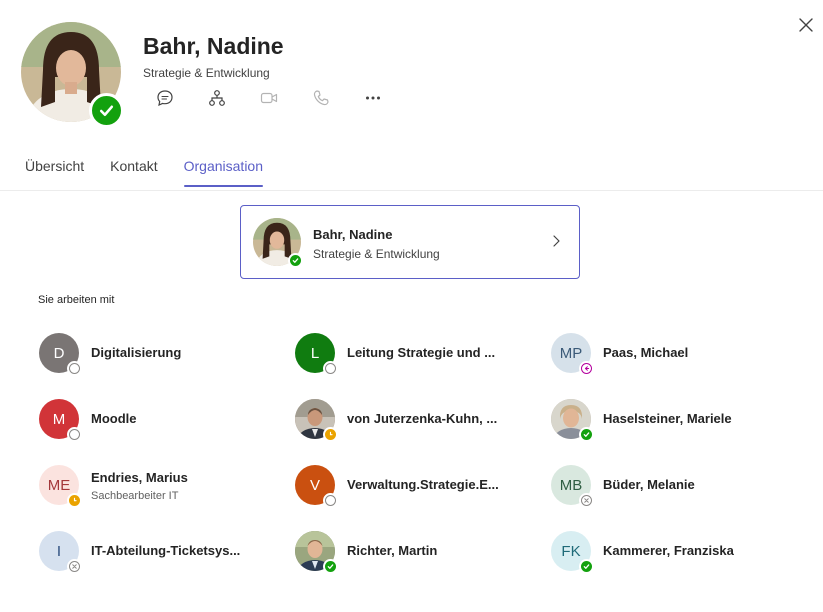 The width and height of the screenshot is (823, 612). What do you see at coordinates (649, 484) in the screenshot?
I see `colleague-name: Büder, Melanie` at bounding box center [649, 484].